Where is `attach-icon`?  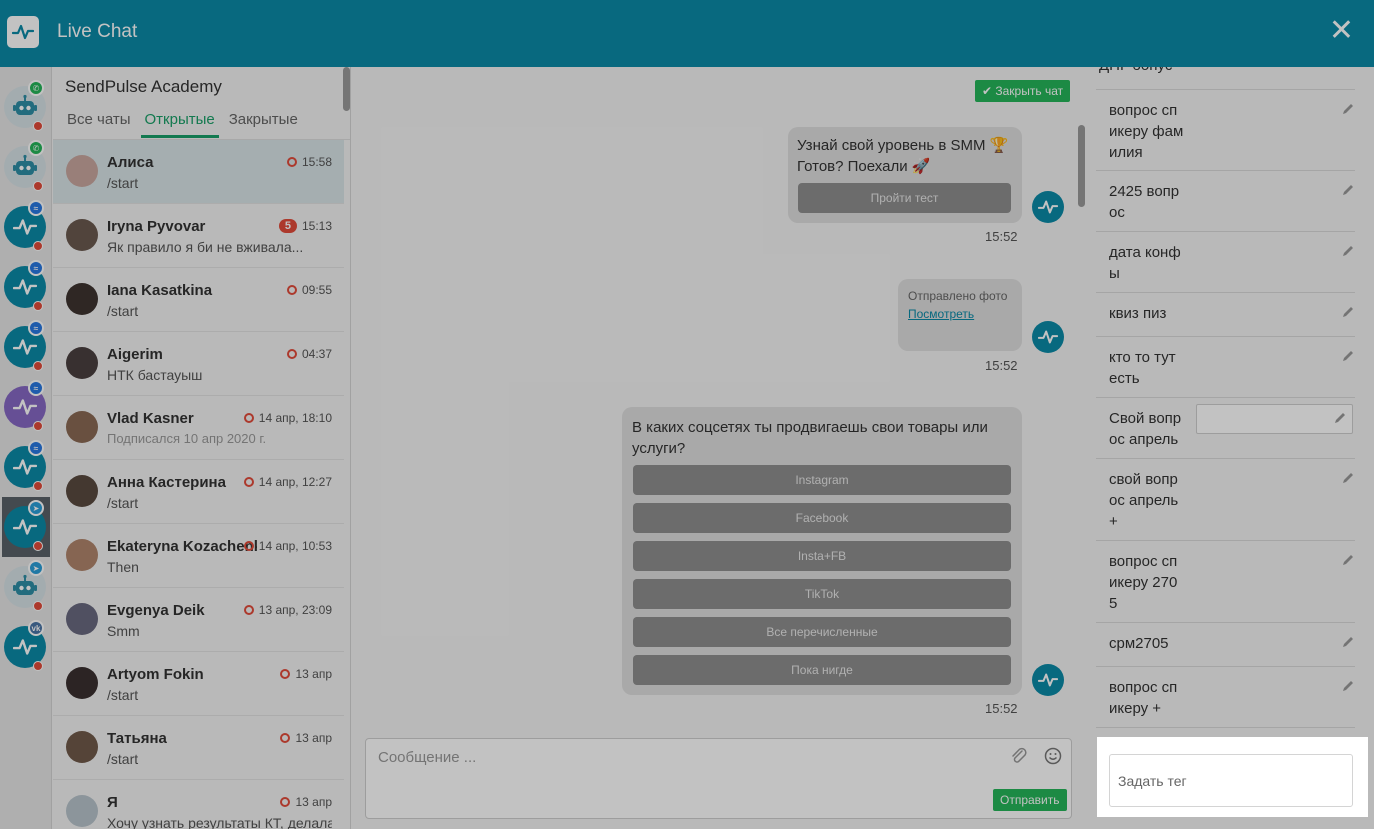
attach-icon is located at coordinates (1019, 758).